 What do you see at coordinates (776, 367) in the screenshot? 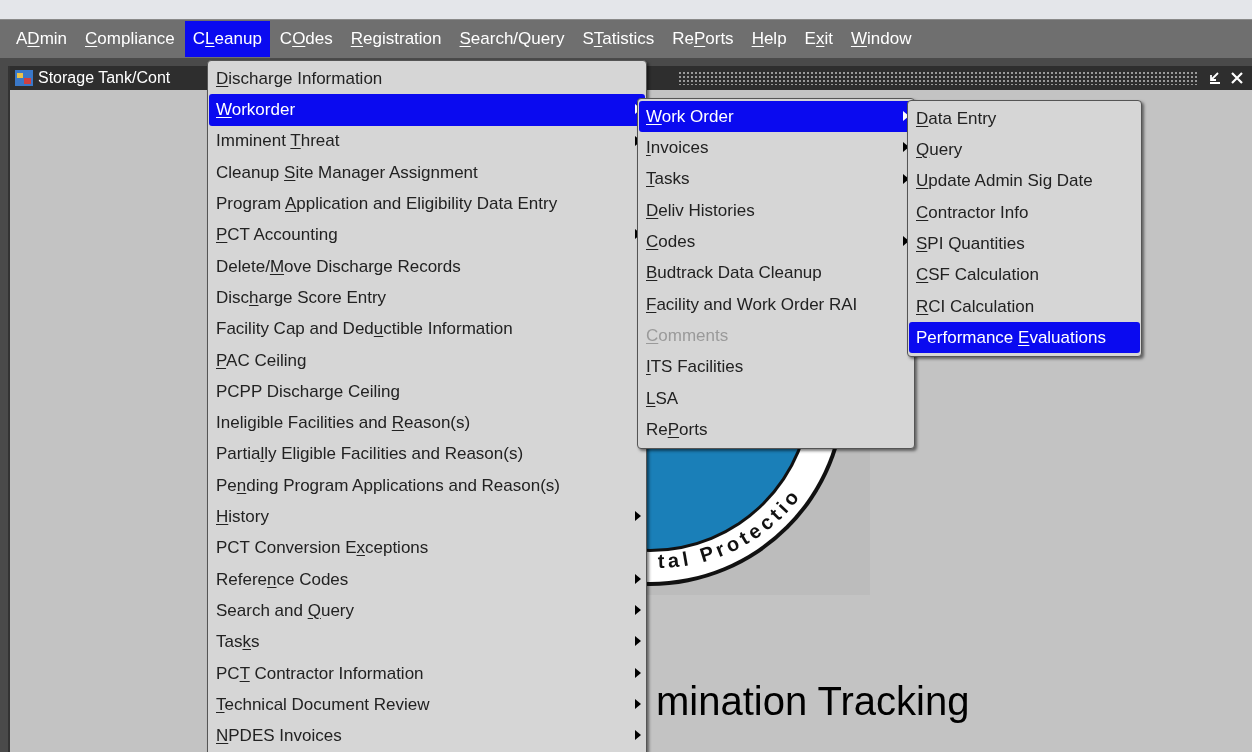
I see `menu-item: ITS Facilities` at bounding box center [776, 367].